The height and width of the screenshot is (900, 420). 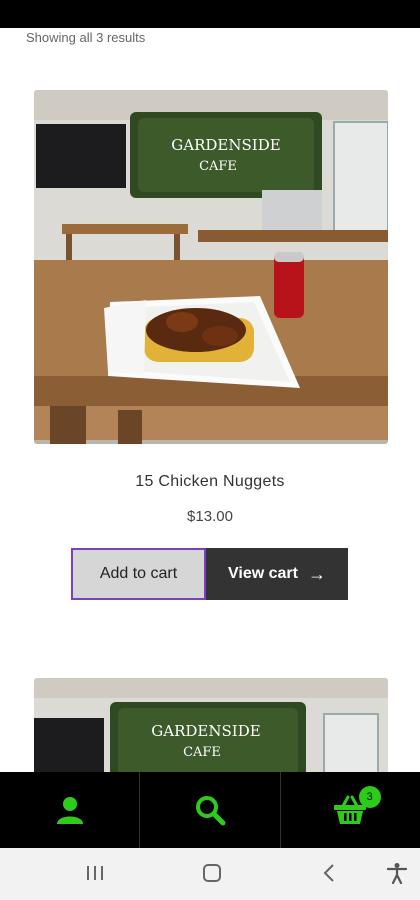 I want to click on system-nav-bar, so click(x=210, y=874).